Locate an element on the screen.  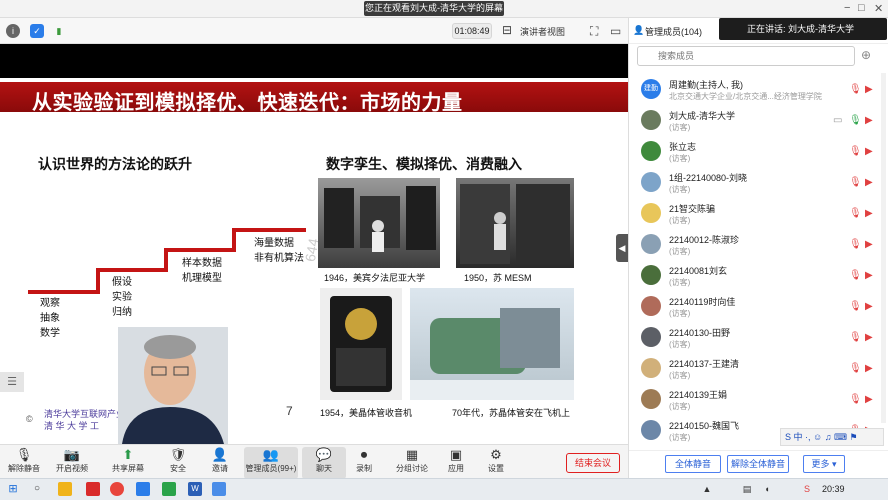
search-icon: ○ is located at coordinates (37, 489).